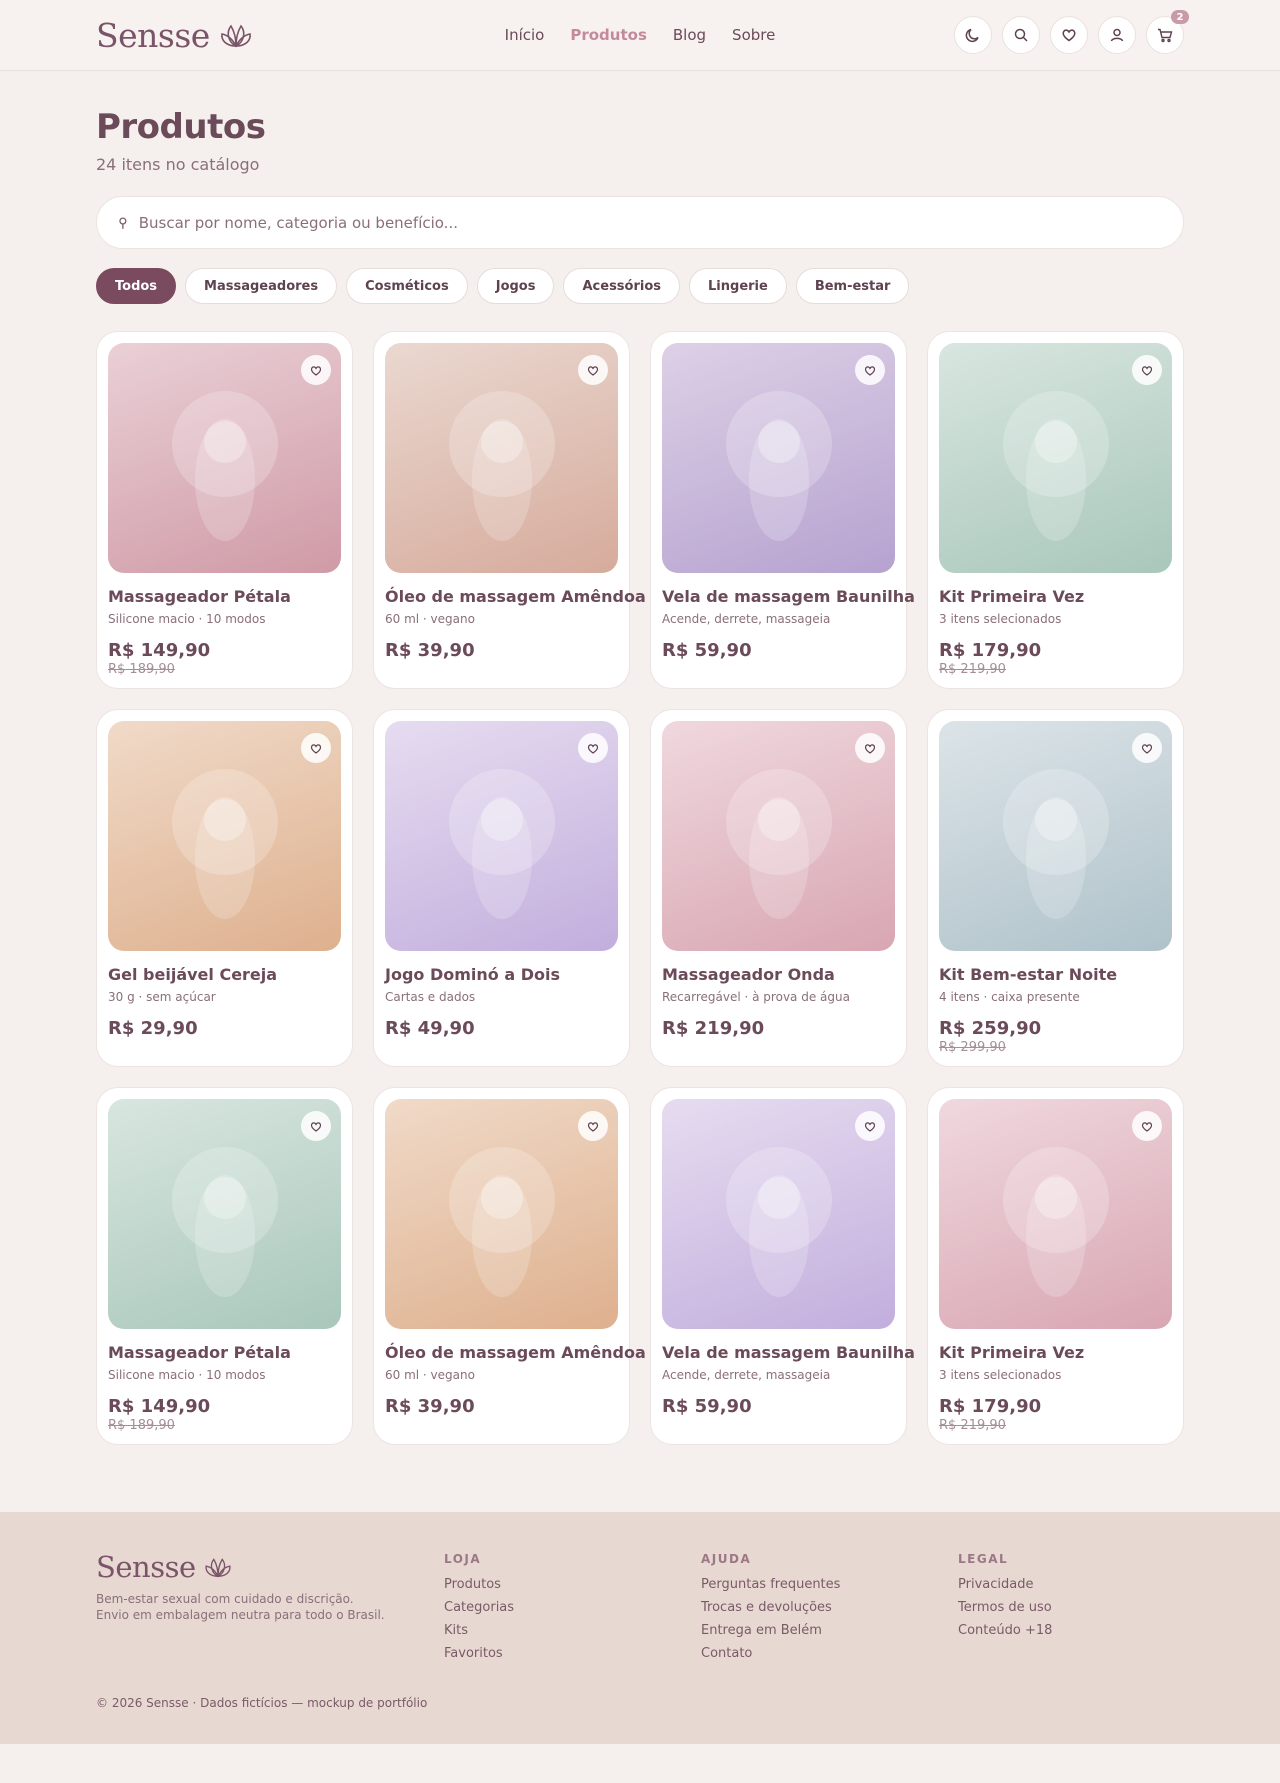 This screenshot has width=1280, height=1783. I want to click on footer-link: Conteúdo +18, so click(1005, 1634).